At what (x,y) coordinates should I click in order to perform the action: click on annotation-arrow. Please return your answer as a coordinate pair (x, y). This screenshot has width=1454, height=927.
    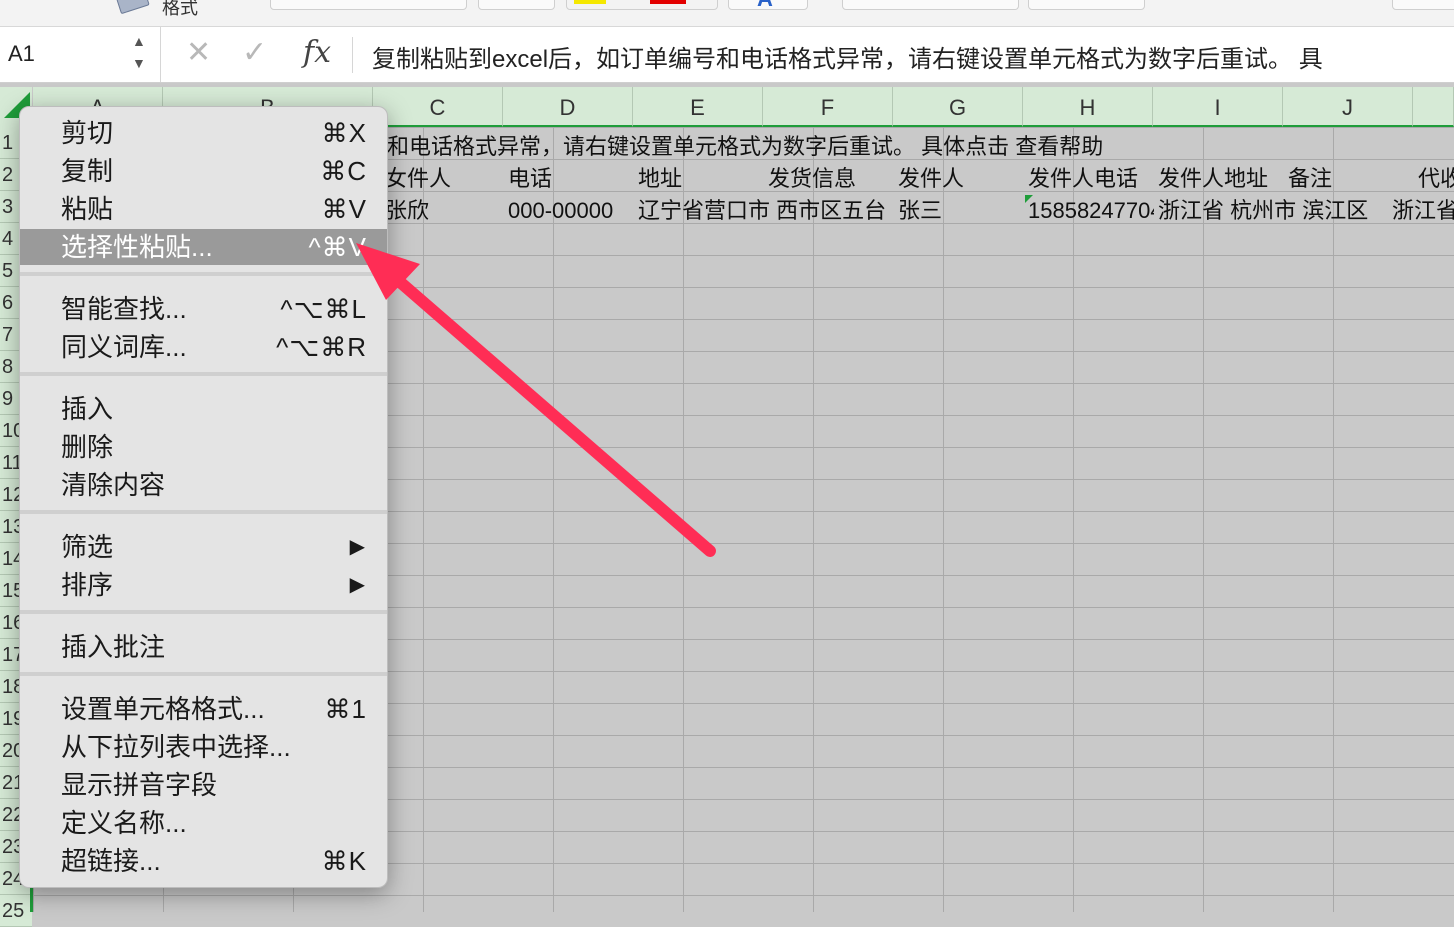
    Looking at the image, I should click on (536, 400).